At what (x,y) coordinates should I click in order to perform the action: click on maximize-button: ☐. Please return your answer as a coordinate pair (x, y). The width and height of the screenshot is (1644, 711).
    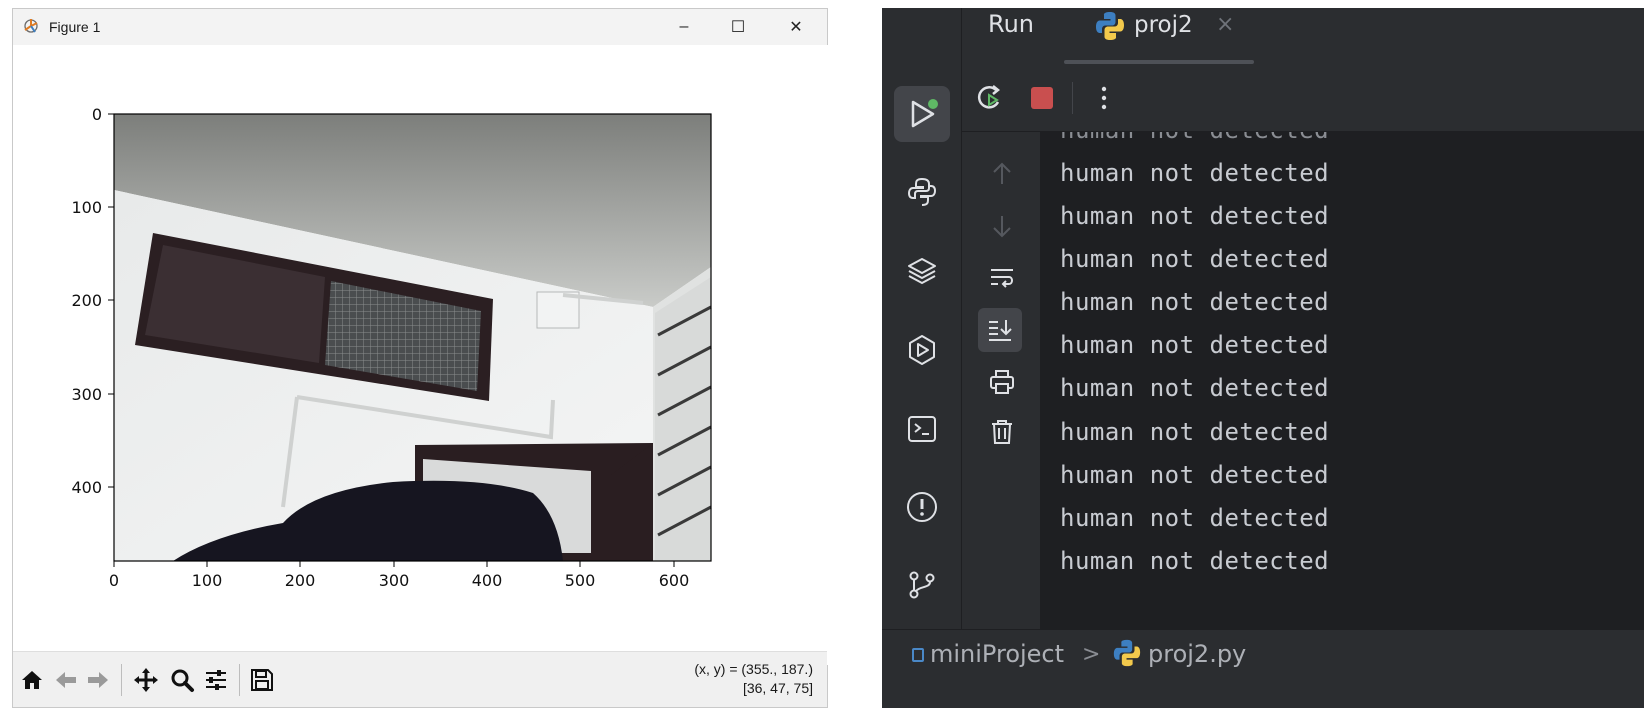
    Looking at the image, I should click on (738, 27).